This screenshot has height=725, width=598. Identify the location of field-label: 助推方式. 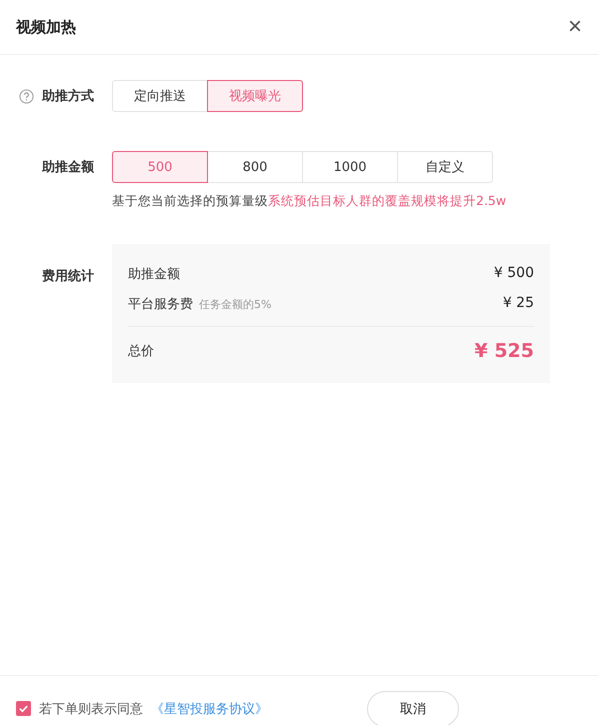
(68, 96).